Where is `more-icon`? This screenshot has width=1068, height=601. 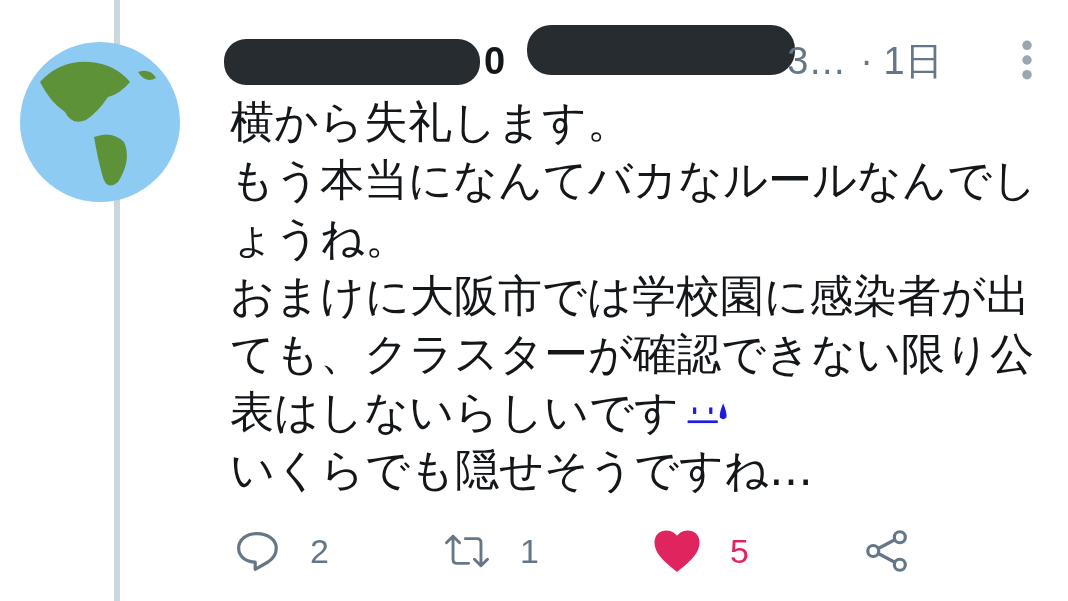 more-icon is located at coordinates (1027, 60).